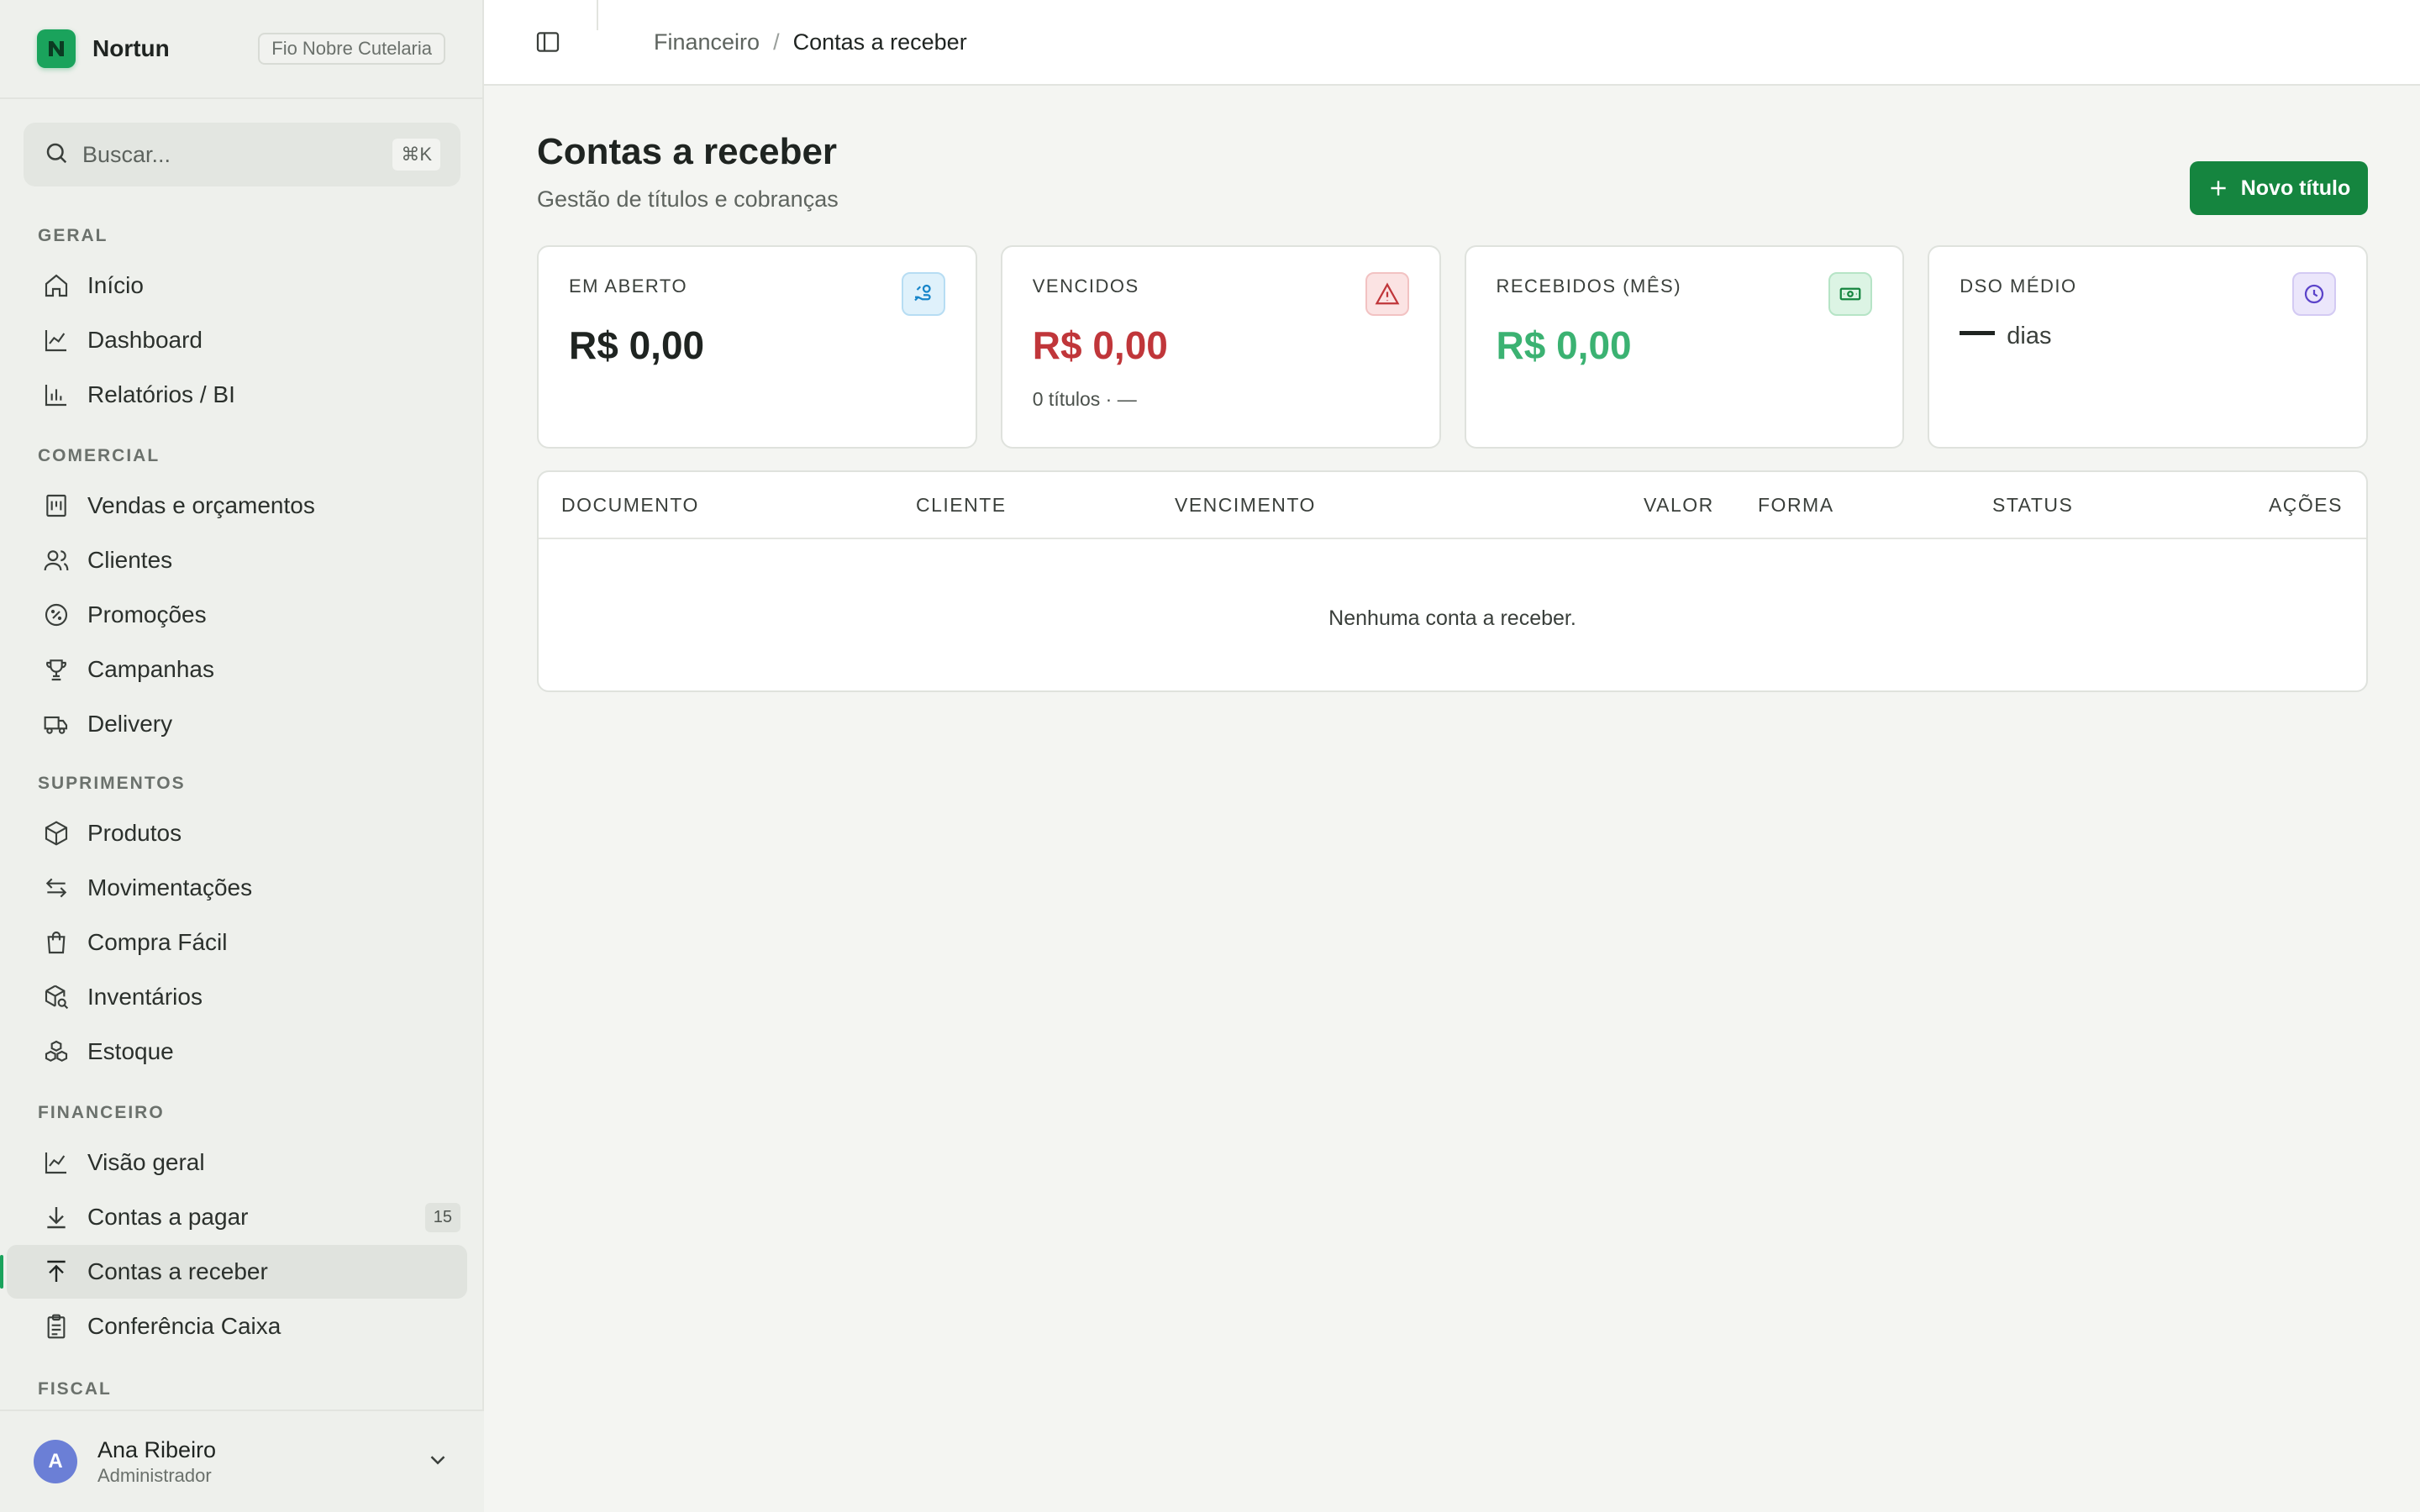  What do you see at coordinates (2033, 505) in the screenshot?
I see `column-header: STATUS` at bounding box center [2033, 505].